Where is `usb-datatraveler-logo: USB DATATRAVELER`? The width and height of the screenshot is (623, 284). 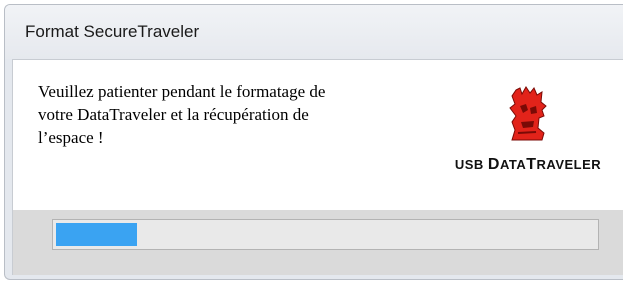
usb-datatraveler-logo: USB DATATRAVELER is located at coordinates (528, 130).